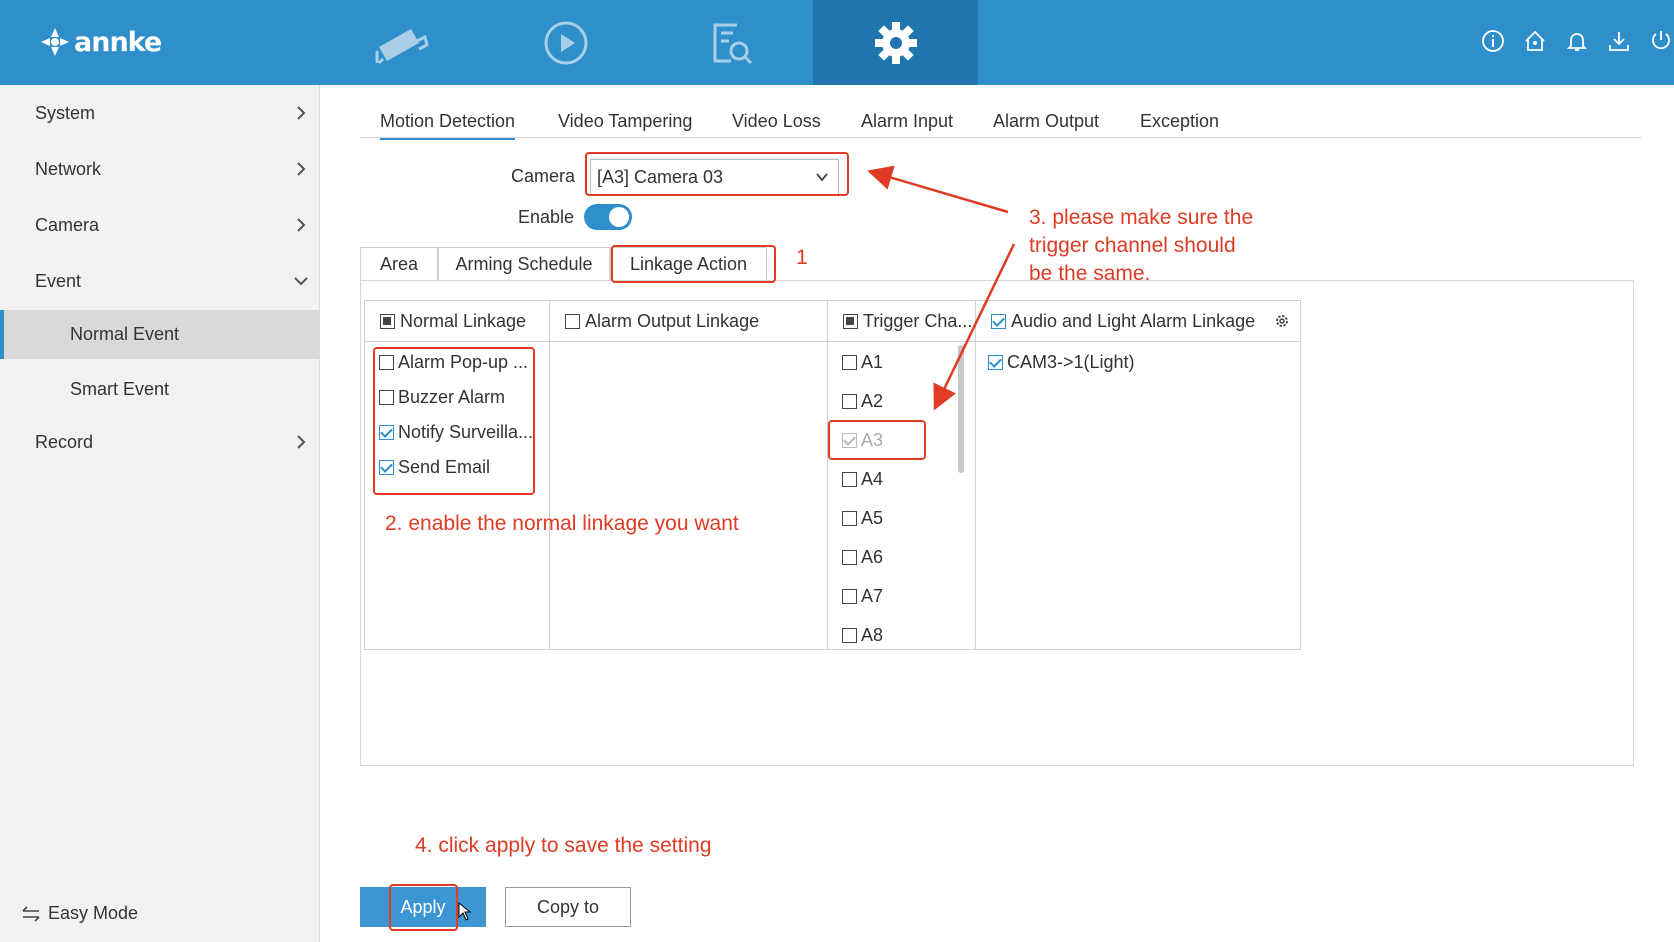 The height and width of the screenshot is (942, 1674). I want to click on cam3-light-checkbox, so click(995, 362).